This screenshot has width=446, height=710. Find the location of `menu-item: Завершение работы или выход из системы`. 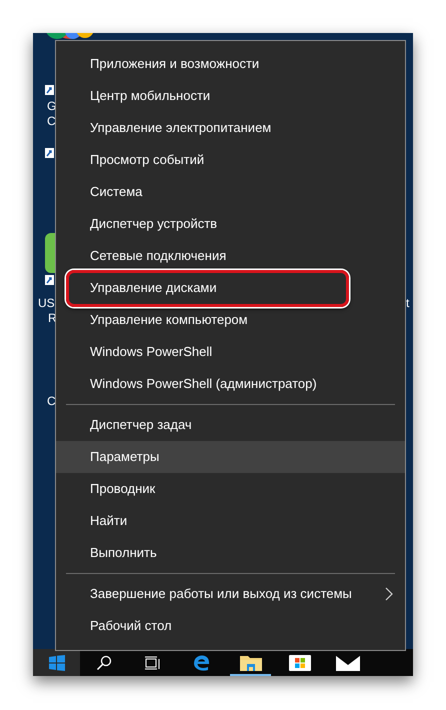

menu-item: Завершение работы или выход из системы is located at coordinates (230, 594).